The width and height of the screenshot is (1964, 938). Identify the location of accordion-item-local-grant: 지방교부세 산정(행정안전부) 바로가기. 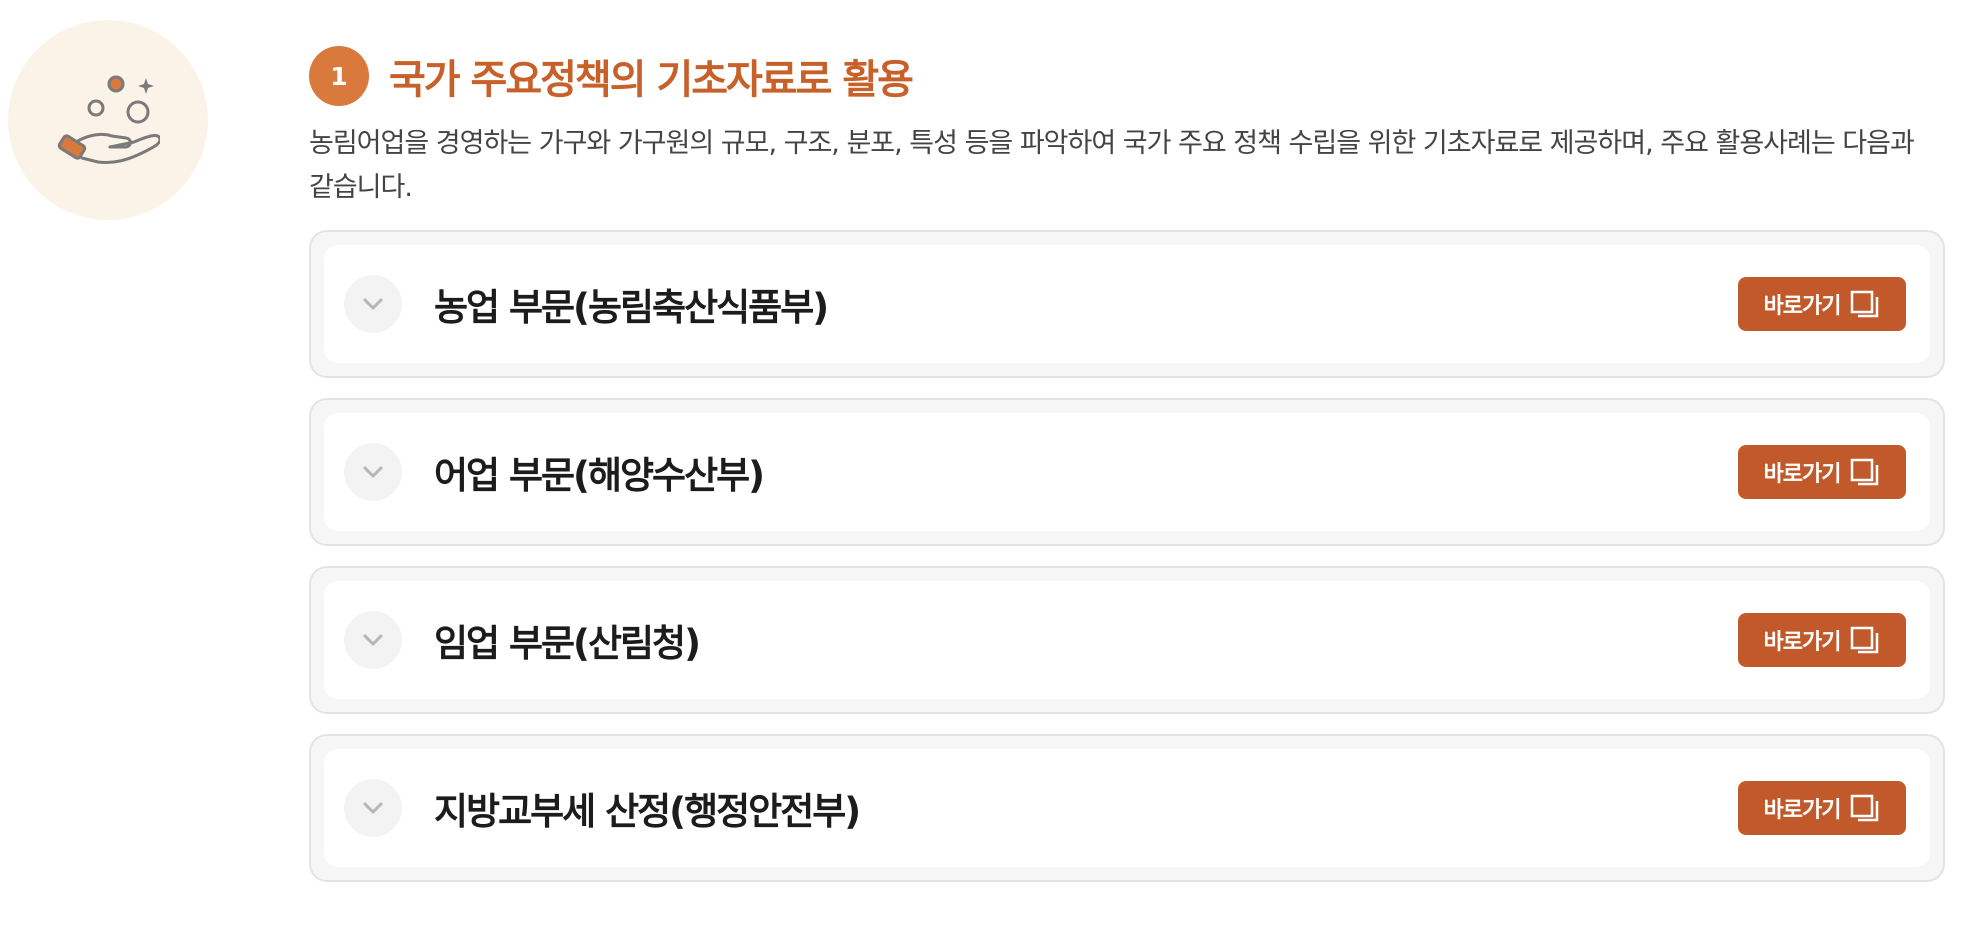
(1127, 808).